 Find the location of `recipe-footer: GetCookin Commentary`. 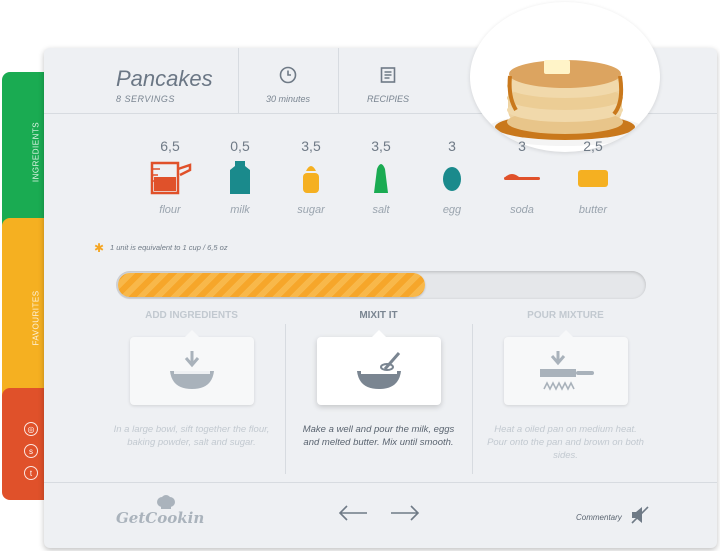

recipe-footer: GetCookin Commentary is located at coordinates (380, 515).